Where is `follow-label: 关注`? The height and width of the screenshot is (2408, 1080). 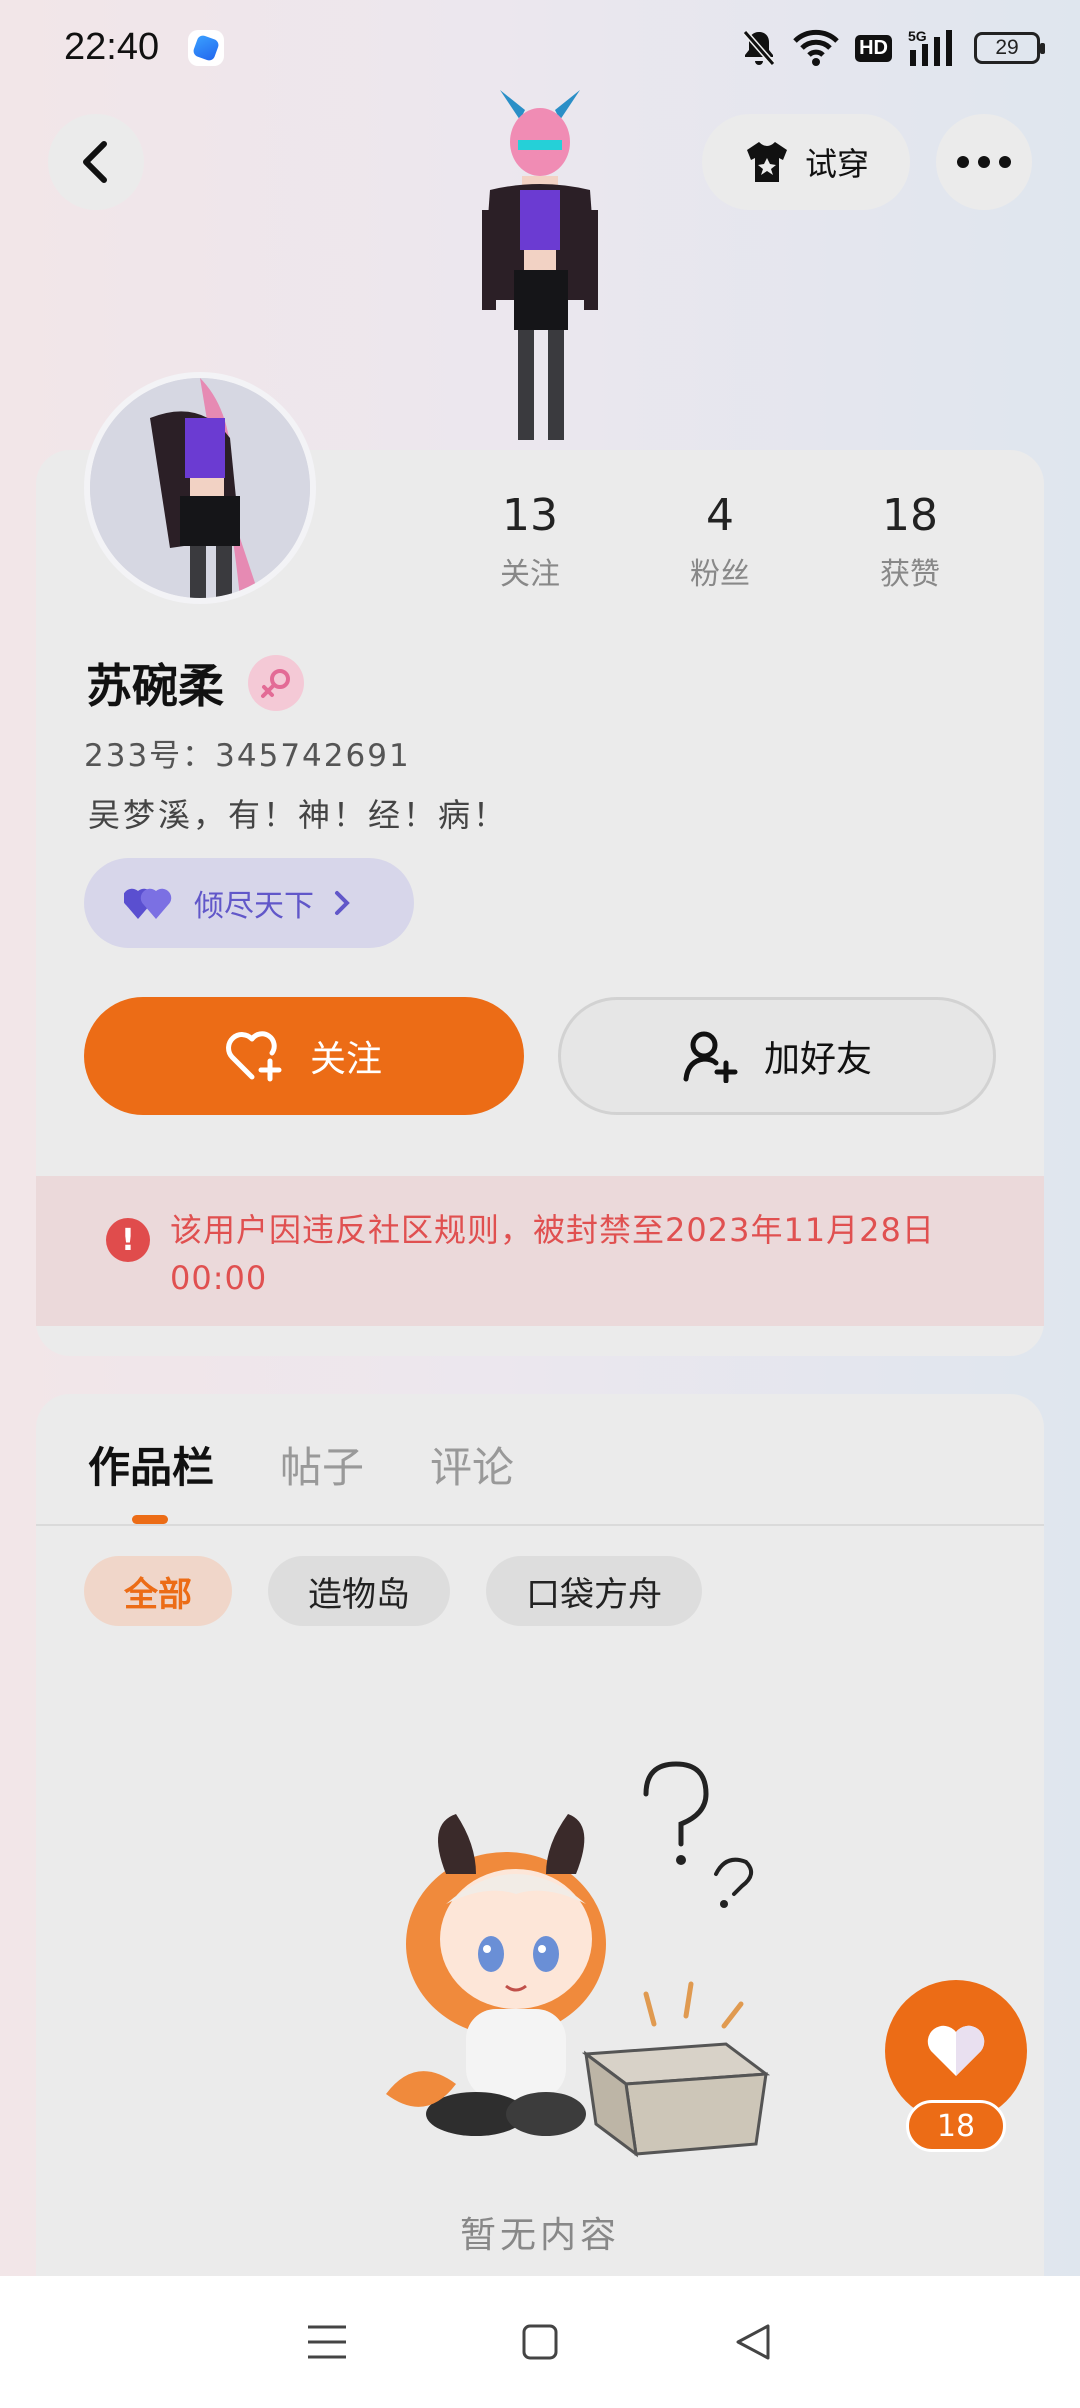
follow-label: 关注 is located at coordinates (345, 1059).